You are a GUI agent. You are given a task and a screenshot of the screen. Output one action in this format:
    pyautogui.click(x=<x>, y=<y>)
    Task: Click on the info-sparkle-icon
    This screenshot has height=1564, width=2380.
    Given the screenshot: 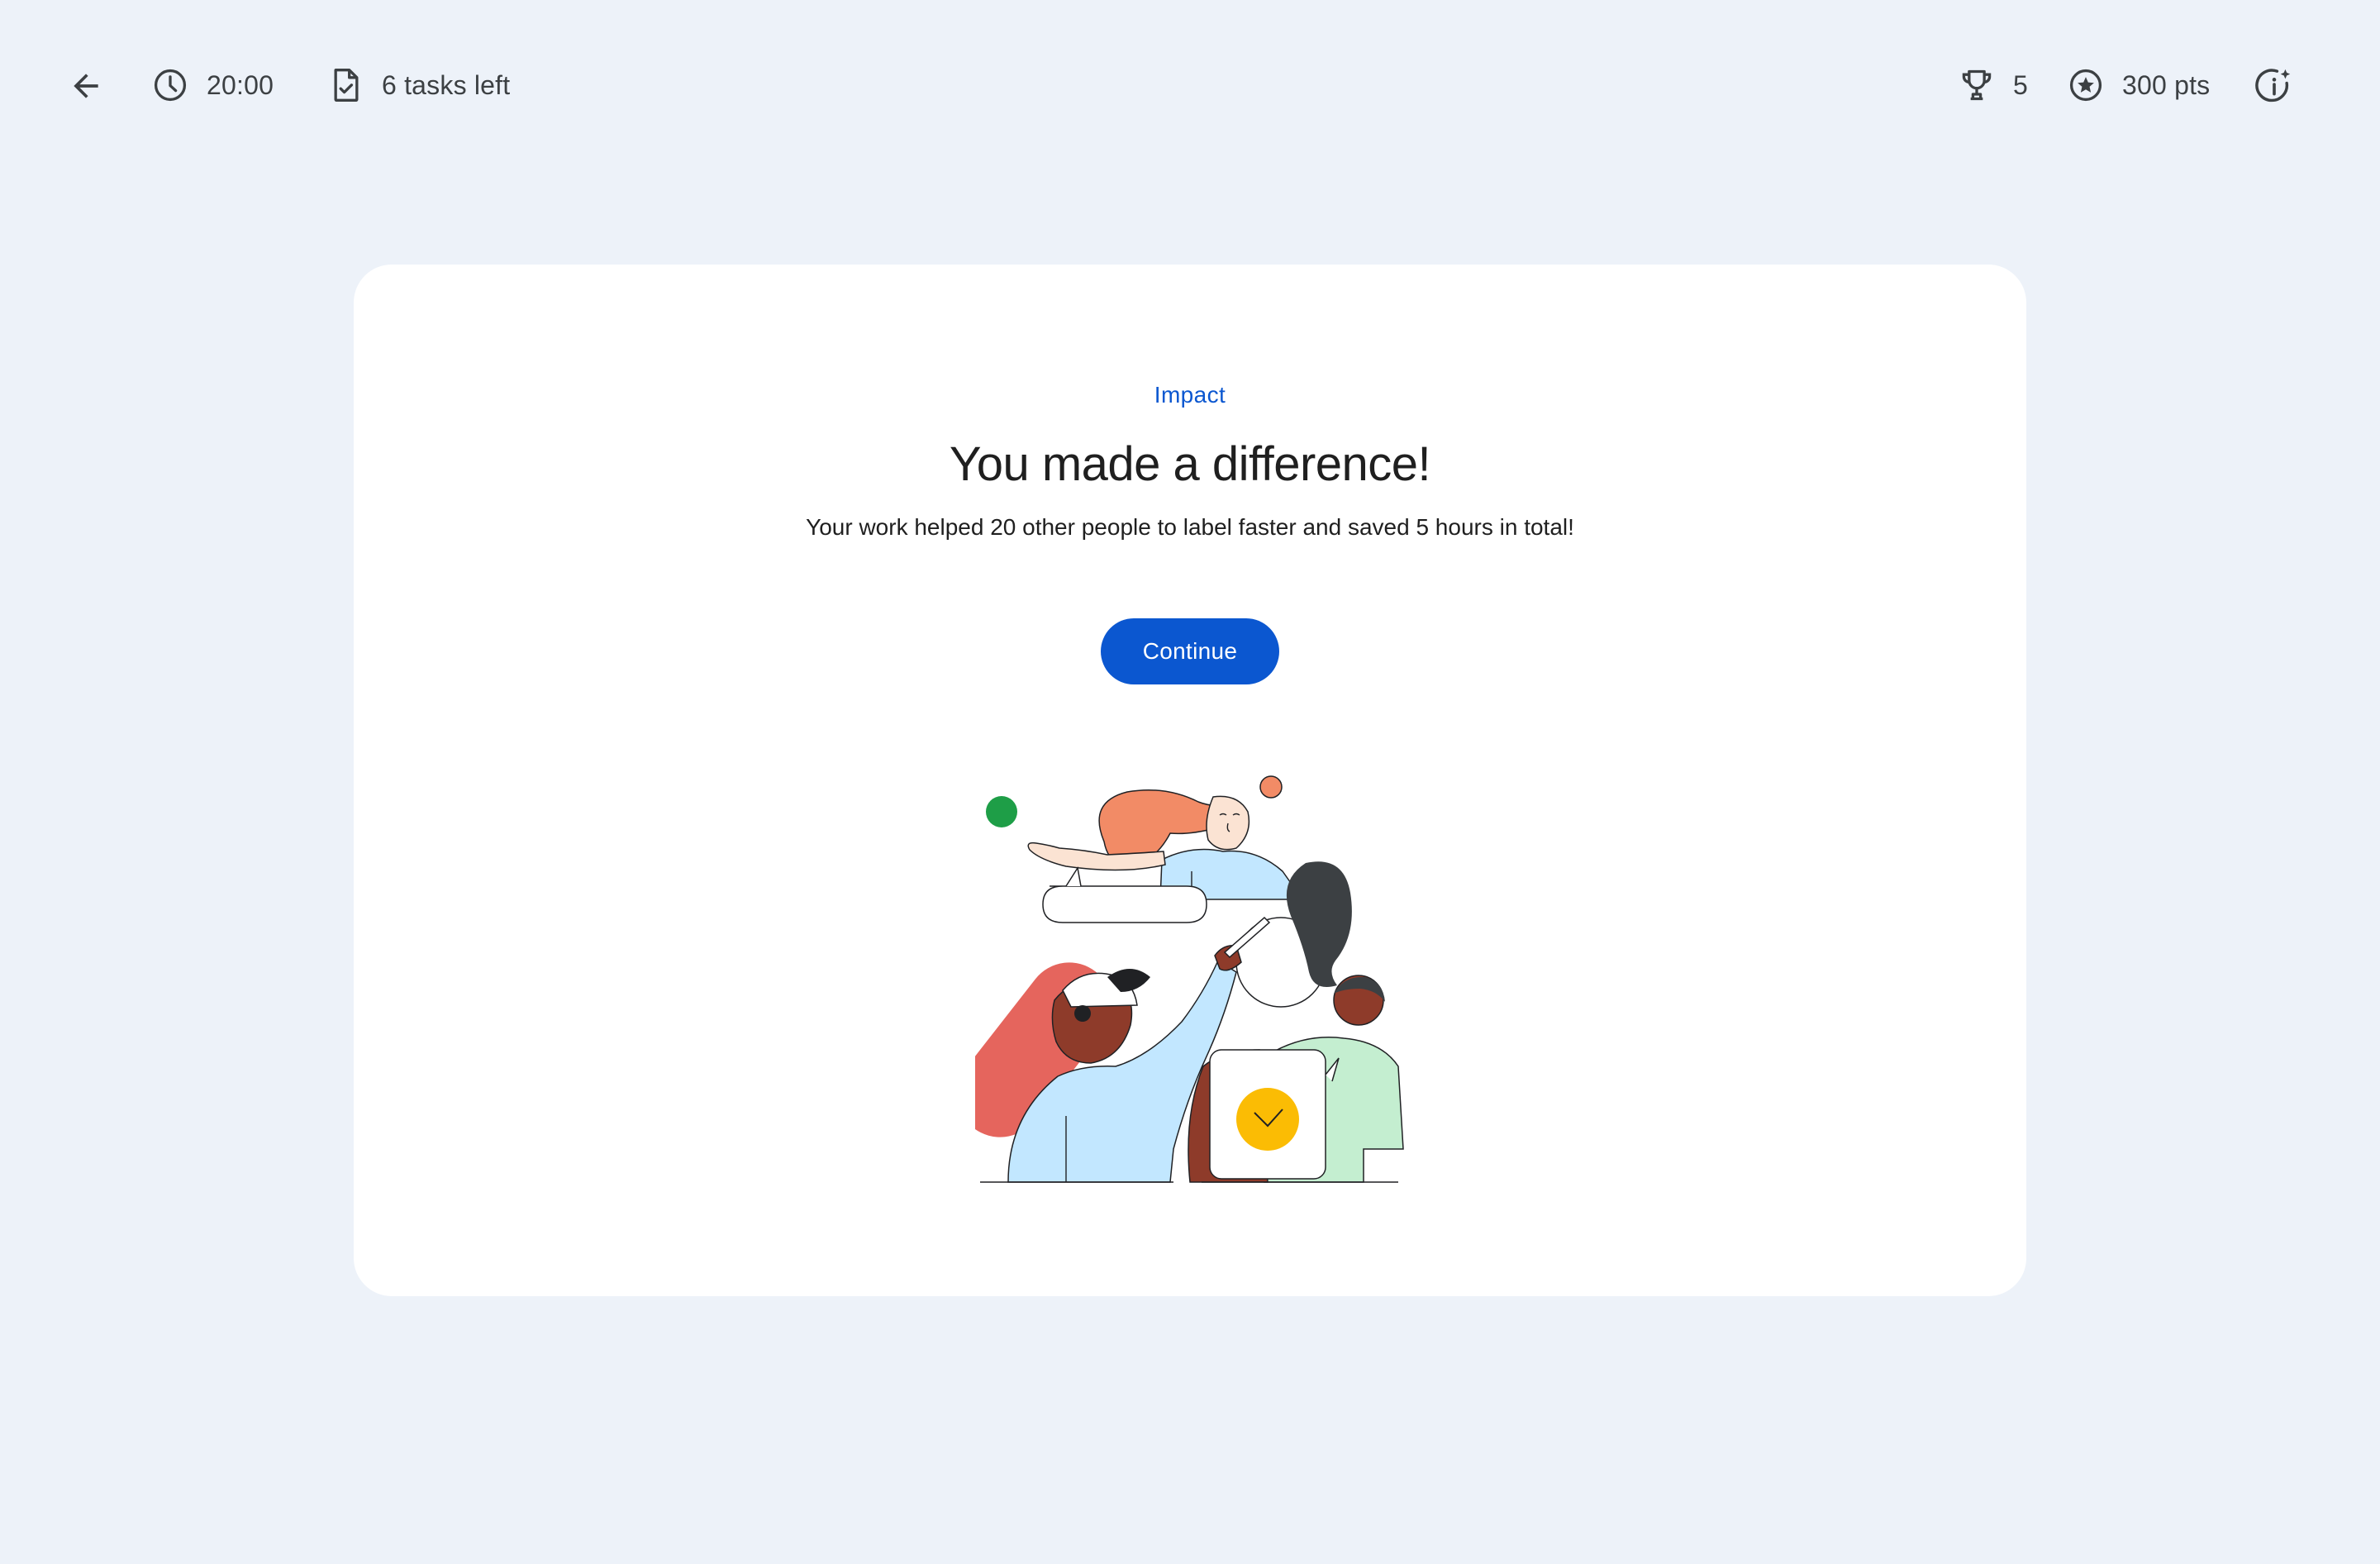 What is the action you would take?
    pyautogui.click(x=2273, y=86)
    